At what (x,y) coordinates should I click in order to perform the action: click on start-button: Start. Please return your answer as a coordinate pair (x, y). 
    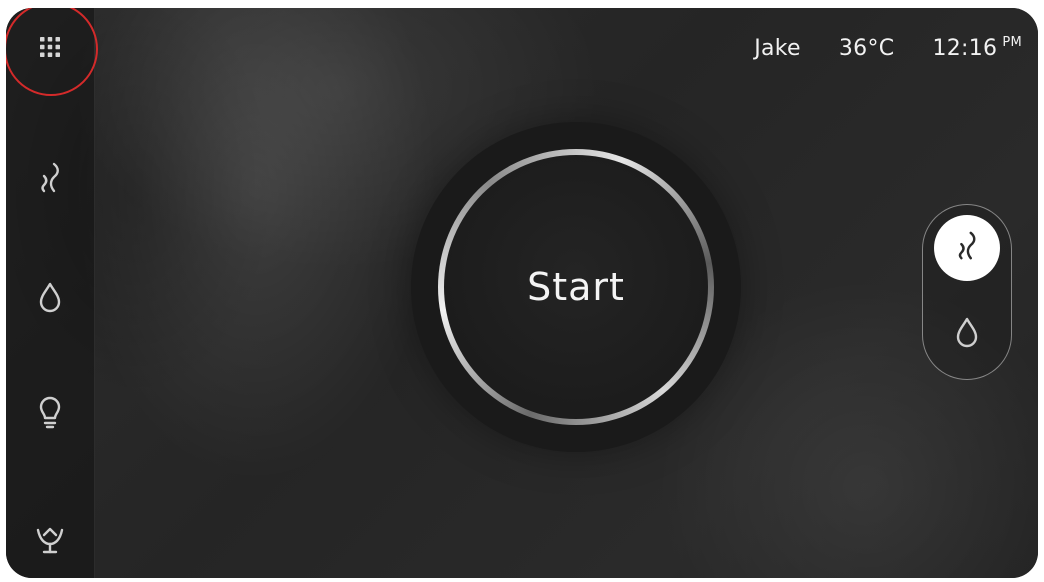
    Looking at the image, I should click on (576, 287).